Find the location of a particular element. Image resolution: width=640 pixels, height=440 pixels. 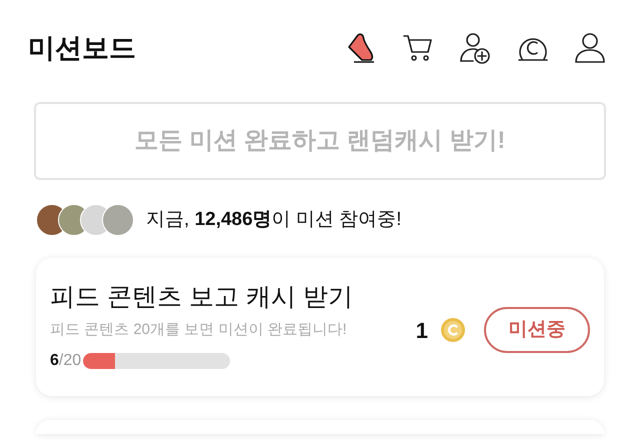

status-button: 미션중 is located at coordinates (537, 330).